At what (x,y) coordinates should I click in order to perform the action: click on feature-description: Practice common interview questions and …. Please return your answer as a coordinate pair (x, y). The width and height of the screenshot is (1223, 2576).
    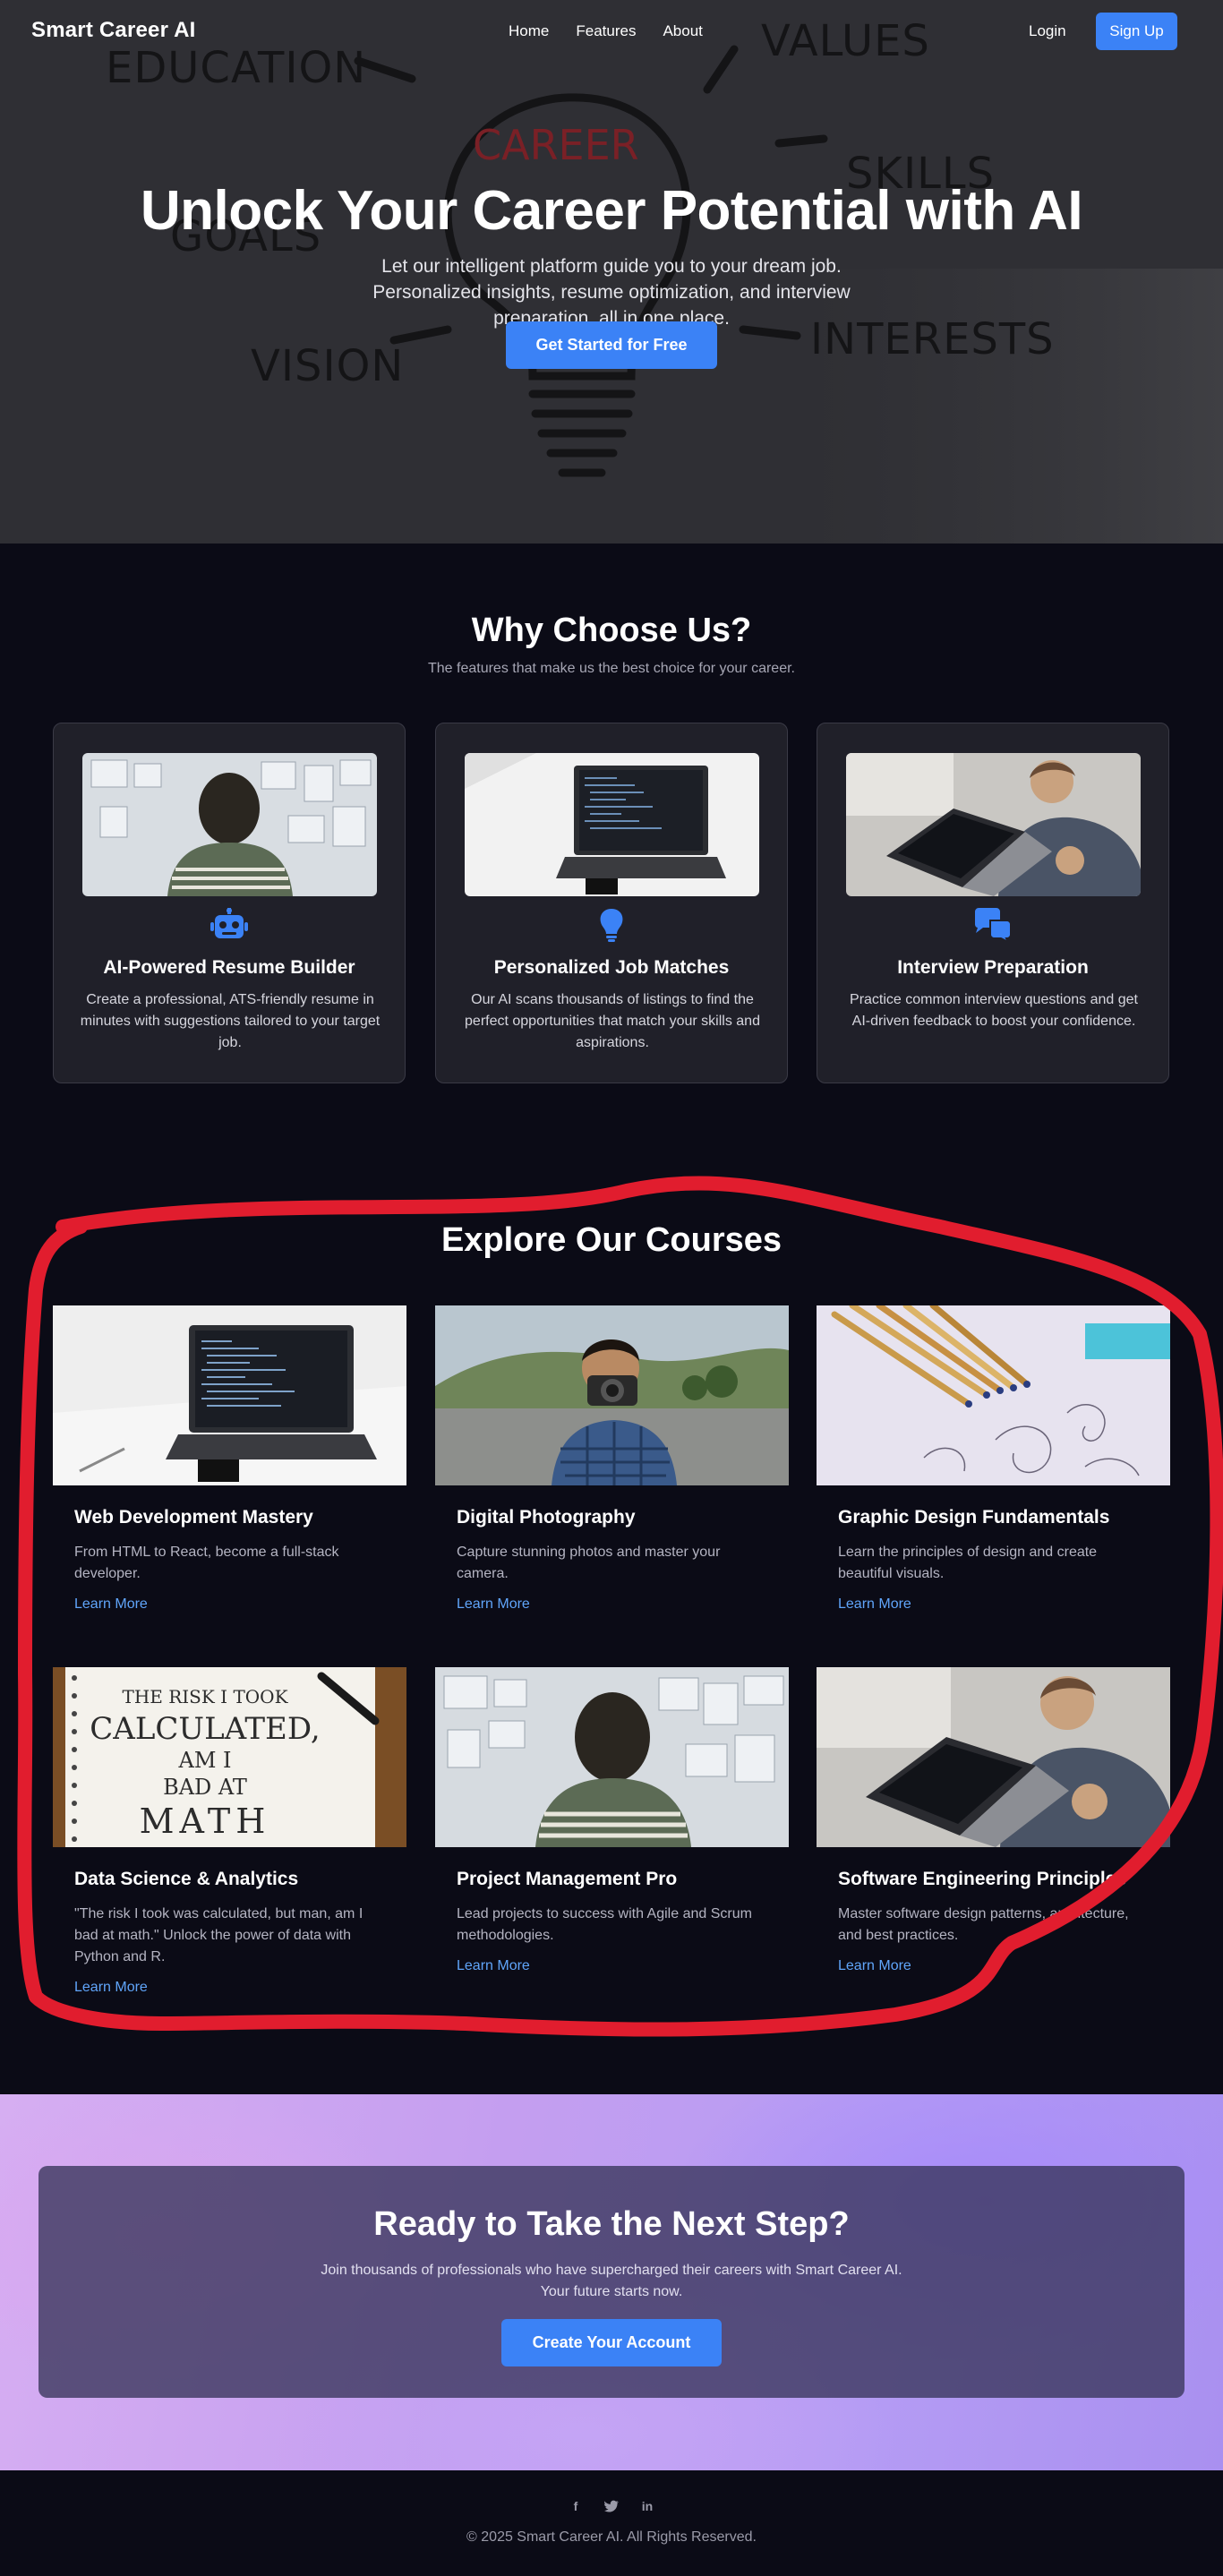
    Looking at the image, I should click on (994, 1010).